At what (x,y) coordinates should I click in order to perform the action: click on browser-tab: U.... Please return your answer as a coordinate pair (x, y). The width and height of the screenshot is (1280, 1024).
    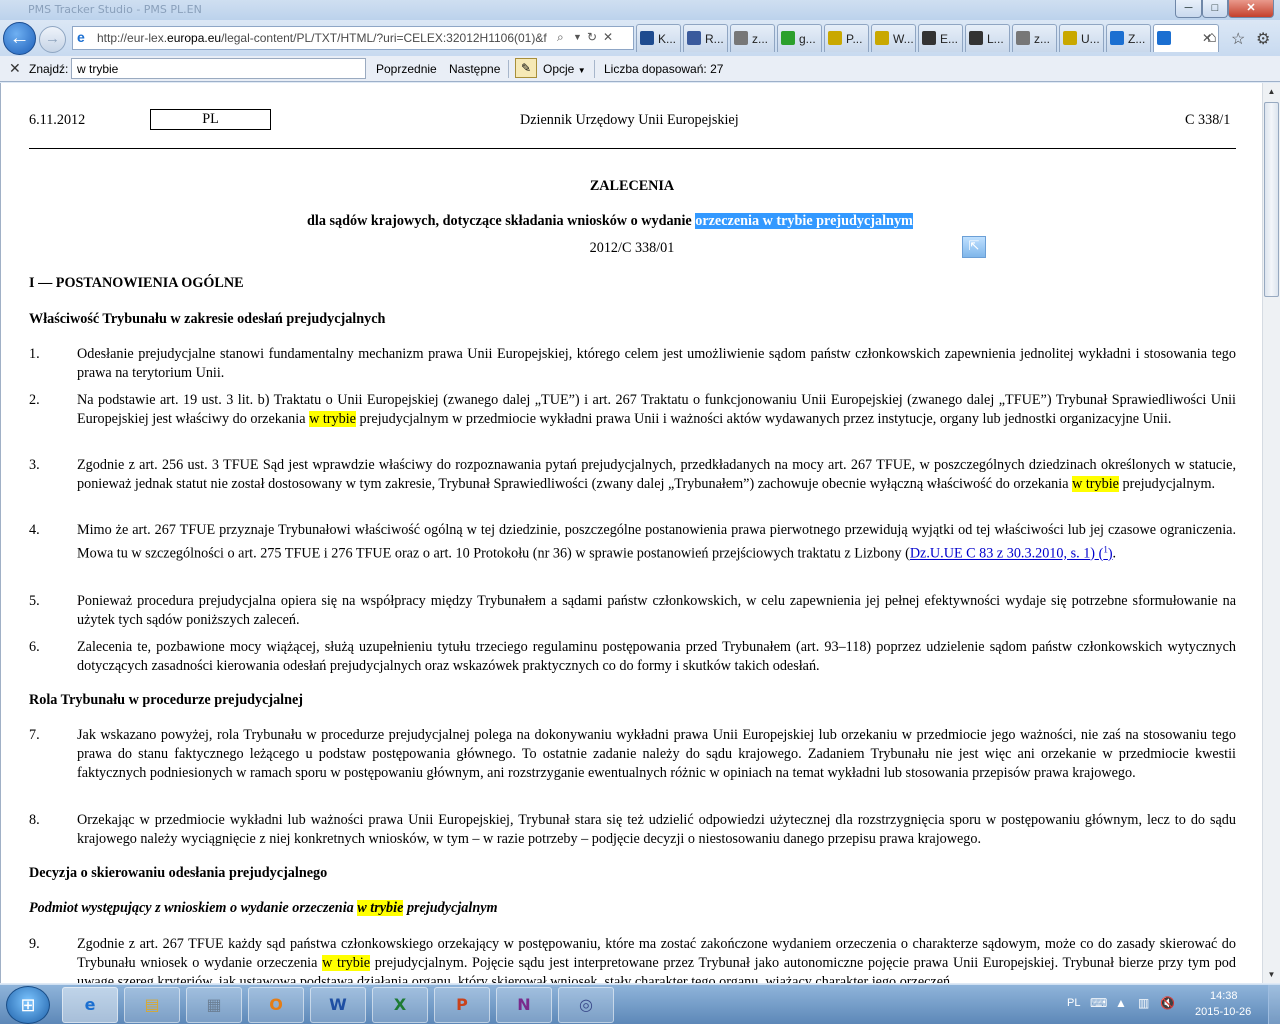
    Looking at the image, I should click on (1081, 38).